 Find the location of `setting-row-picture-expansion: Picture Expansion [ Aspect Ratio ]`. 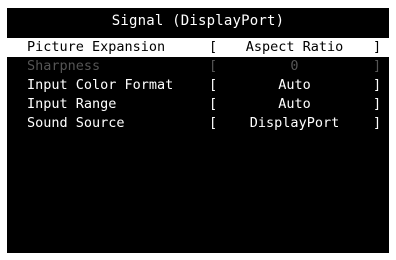

setting-row-picture-expansion: Picture Expansion [ Aspect Ratio ] is located at coordinates (198, 47).